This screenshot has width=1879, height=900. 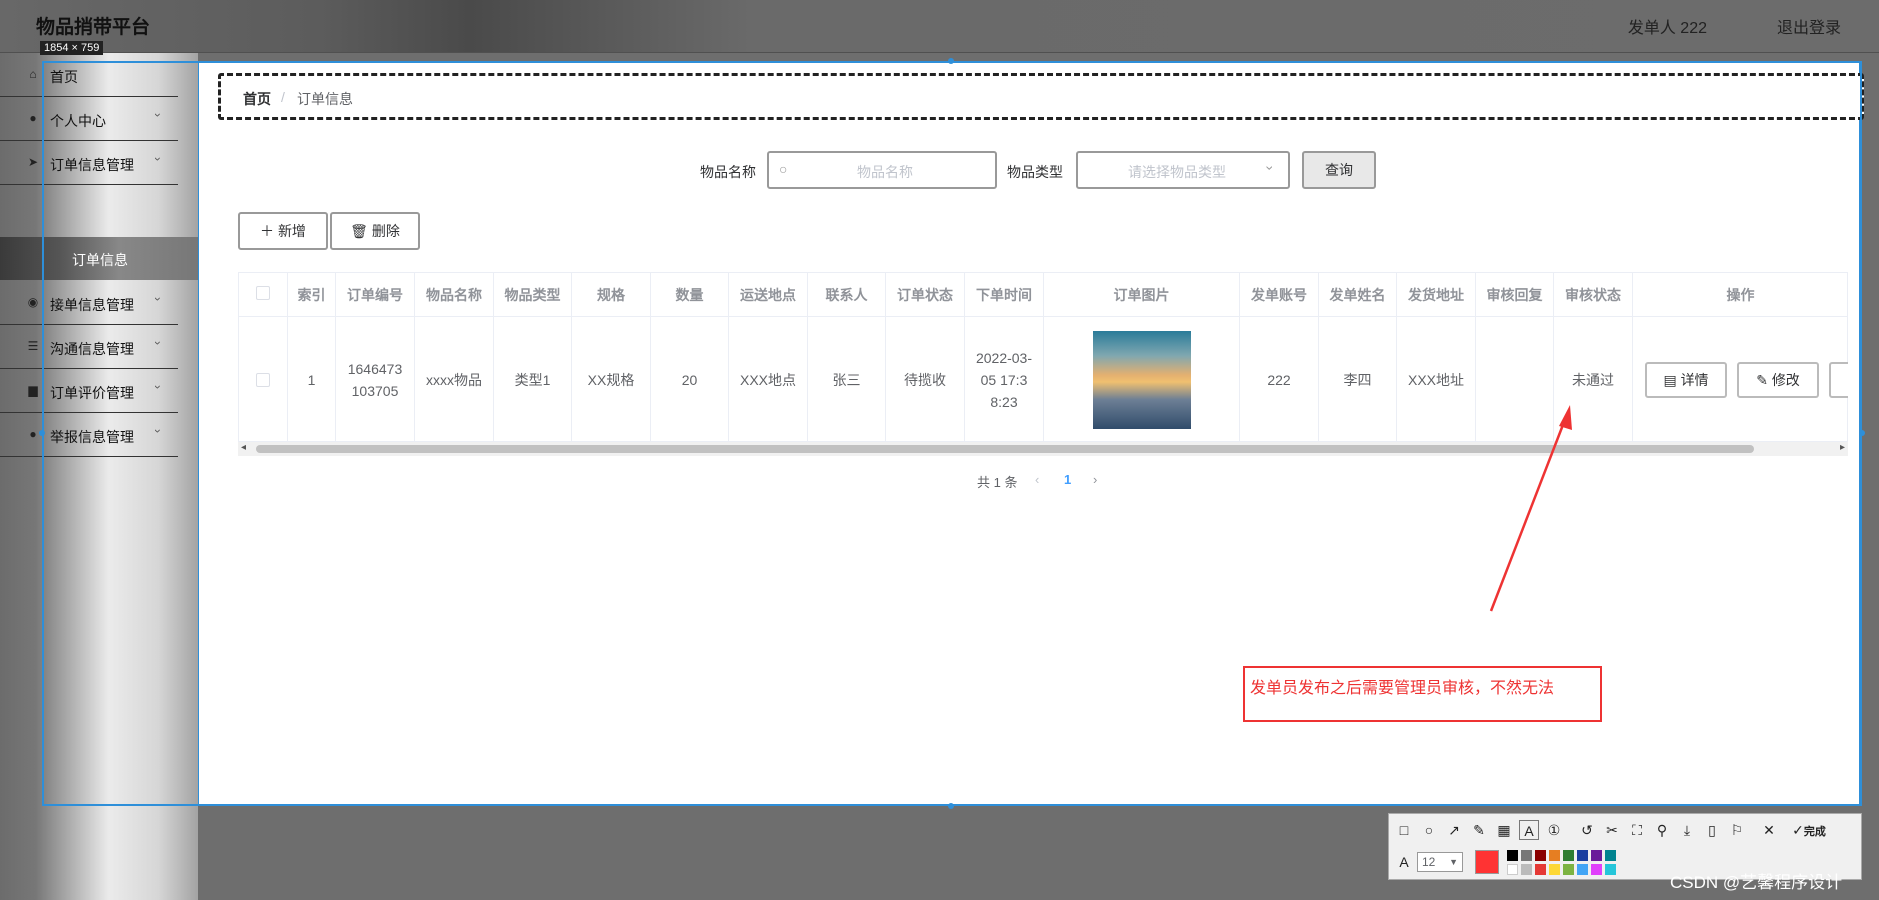 I want to click on item-type-placeholder: 请选择物品类型, so click(x=1177, y=172).